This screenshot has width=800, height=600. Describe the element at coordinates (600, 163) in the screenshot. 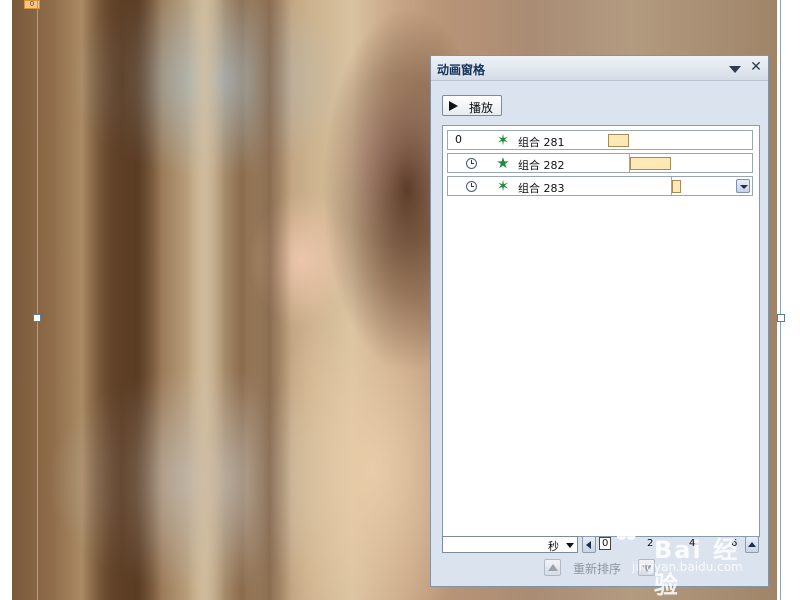

I see `animation-item: ★ 组合 282` at that location.